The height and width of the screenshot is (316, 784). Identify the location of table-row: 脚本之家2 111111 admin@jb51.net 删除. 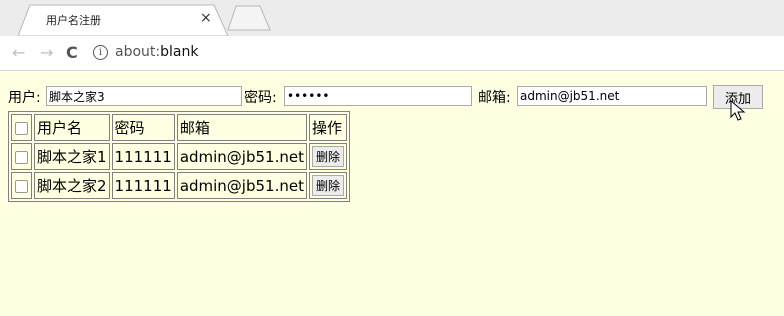
(179, 185).